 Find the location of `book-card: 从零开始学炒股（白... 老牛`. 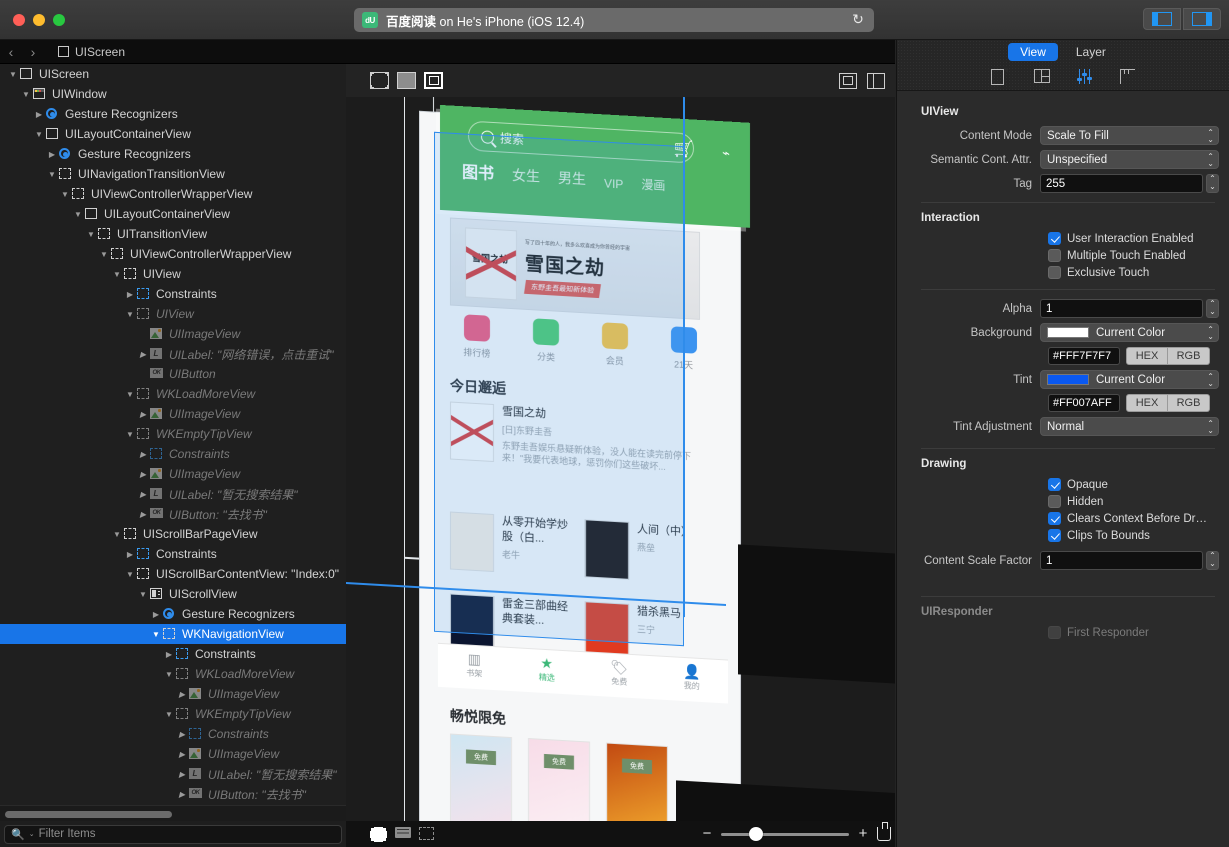

book-card: 从零开始学炒股（白... 老牛 is located at coordinates (512, 544).